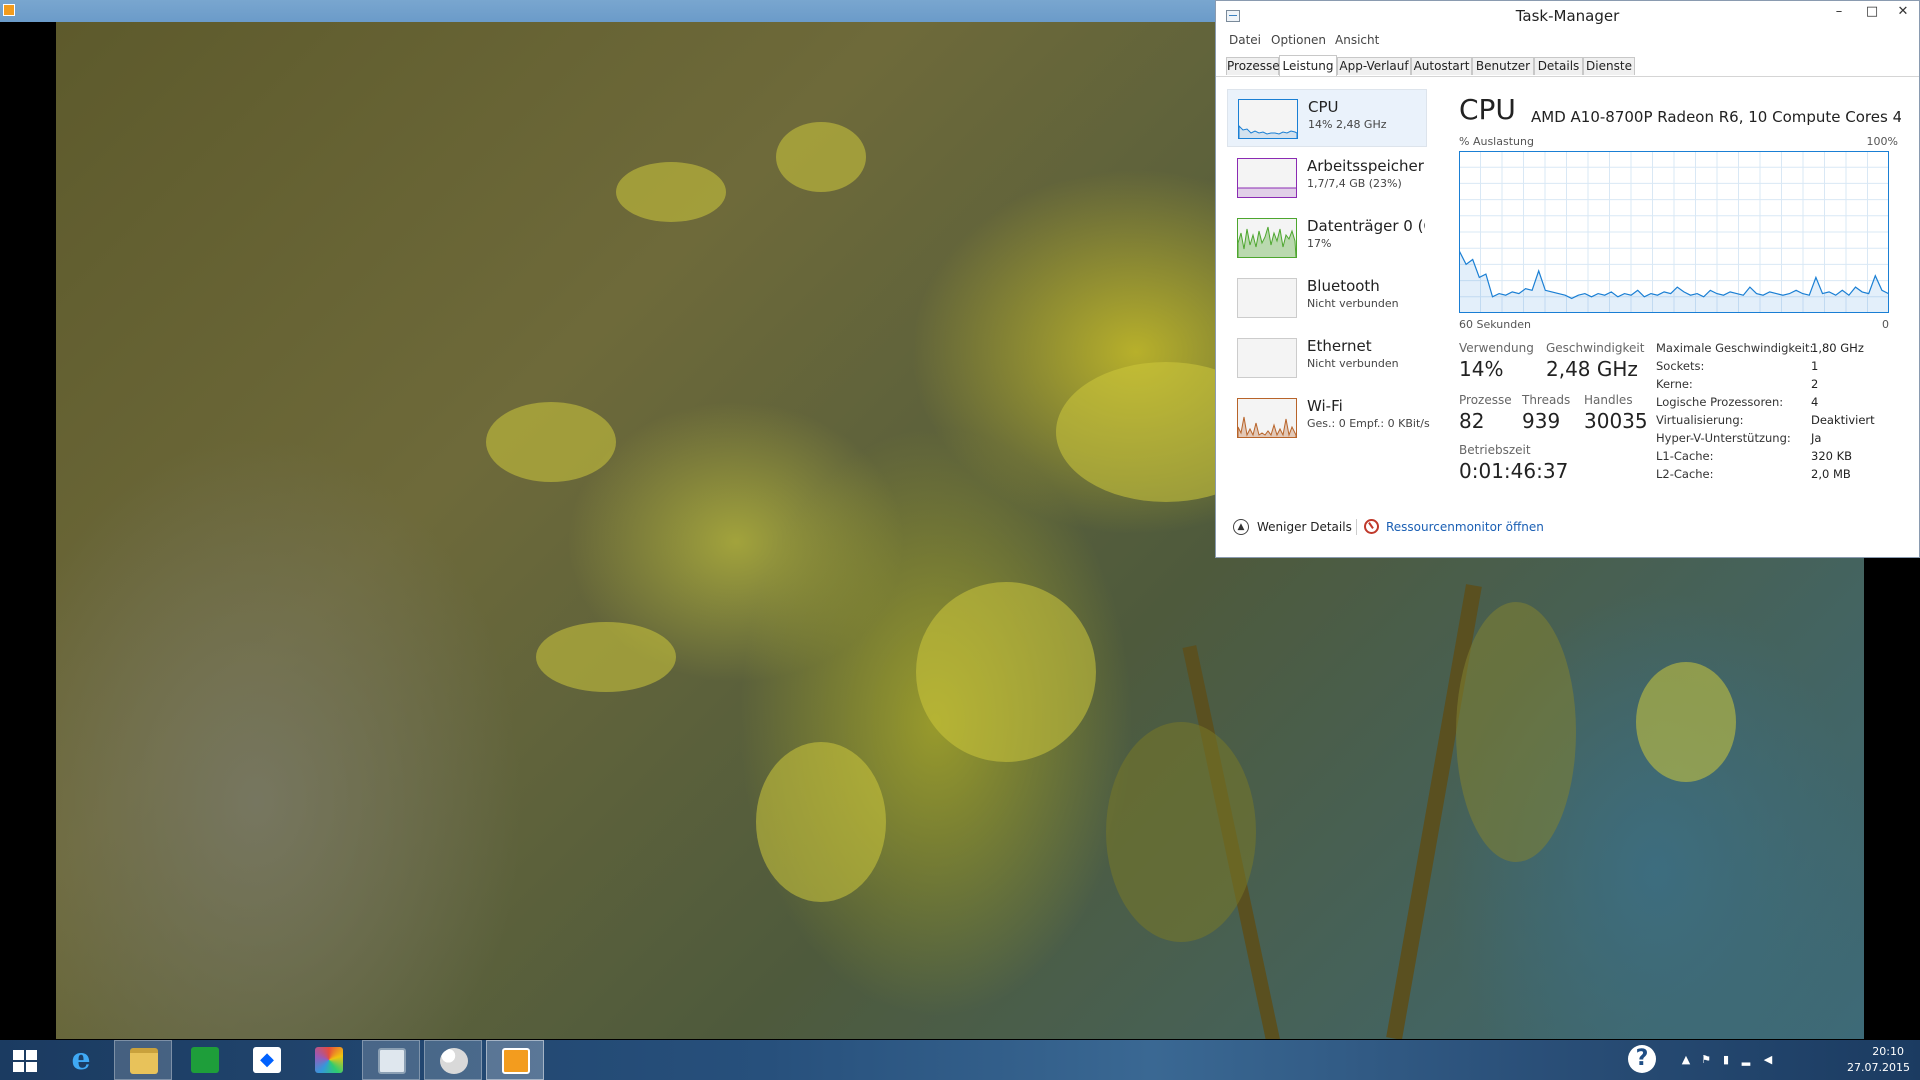  Describe the element at coordinates (1368, 423) in the screenshot. I see `sidebar-item-value: Ges.: 0 Empf.: 0 KBit/s` at that location.